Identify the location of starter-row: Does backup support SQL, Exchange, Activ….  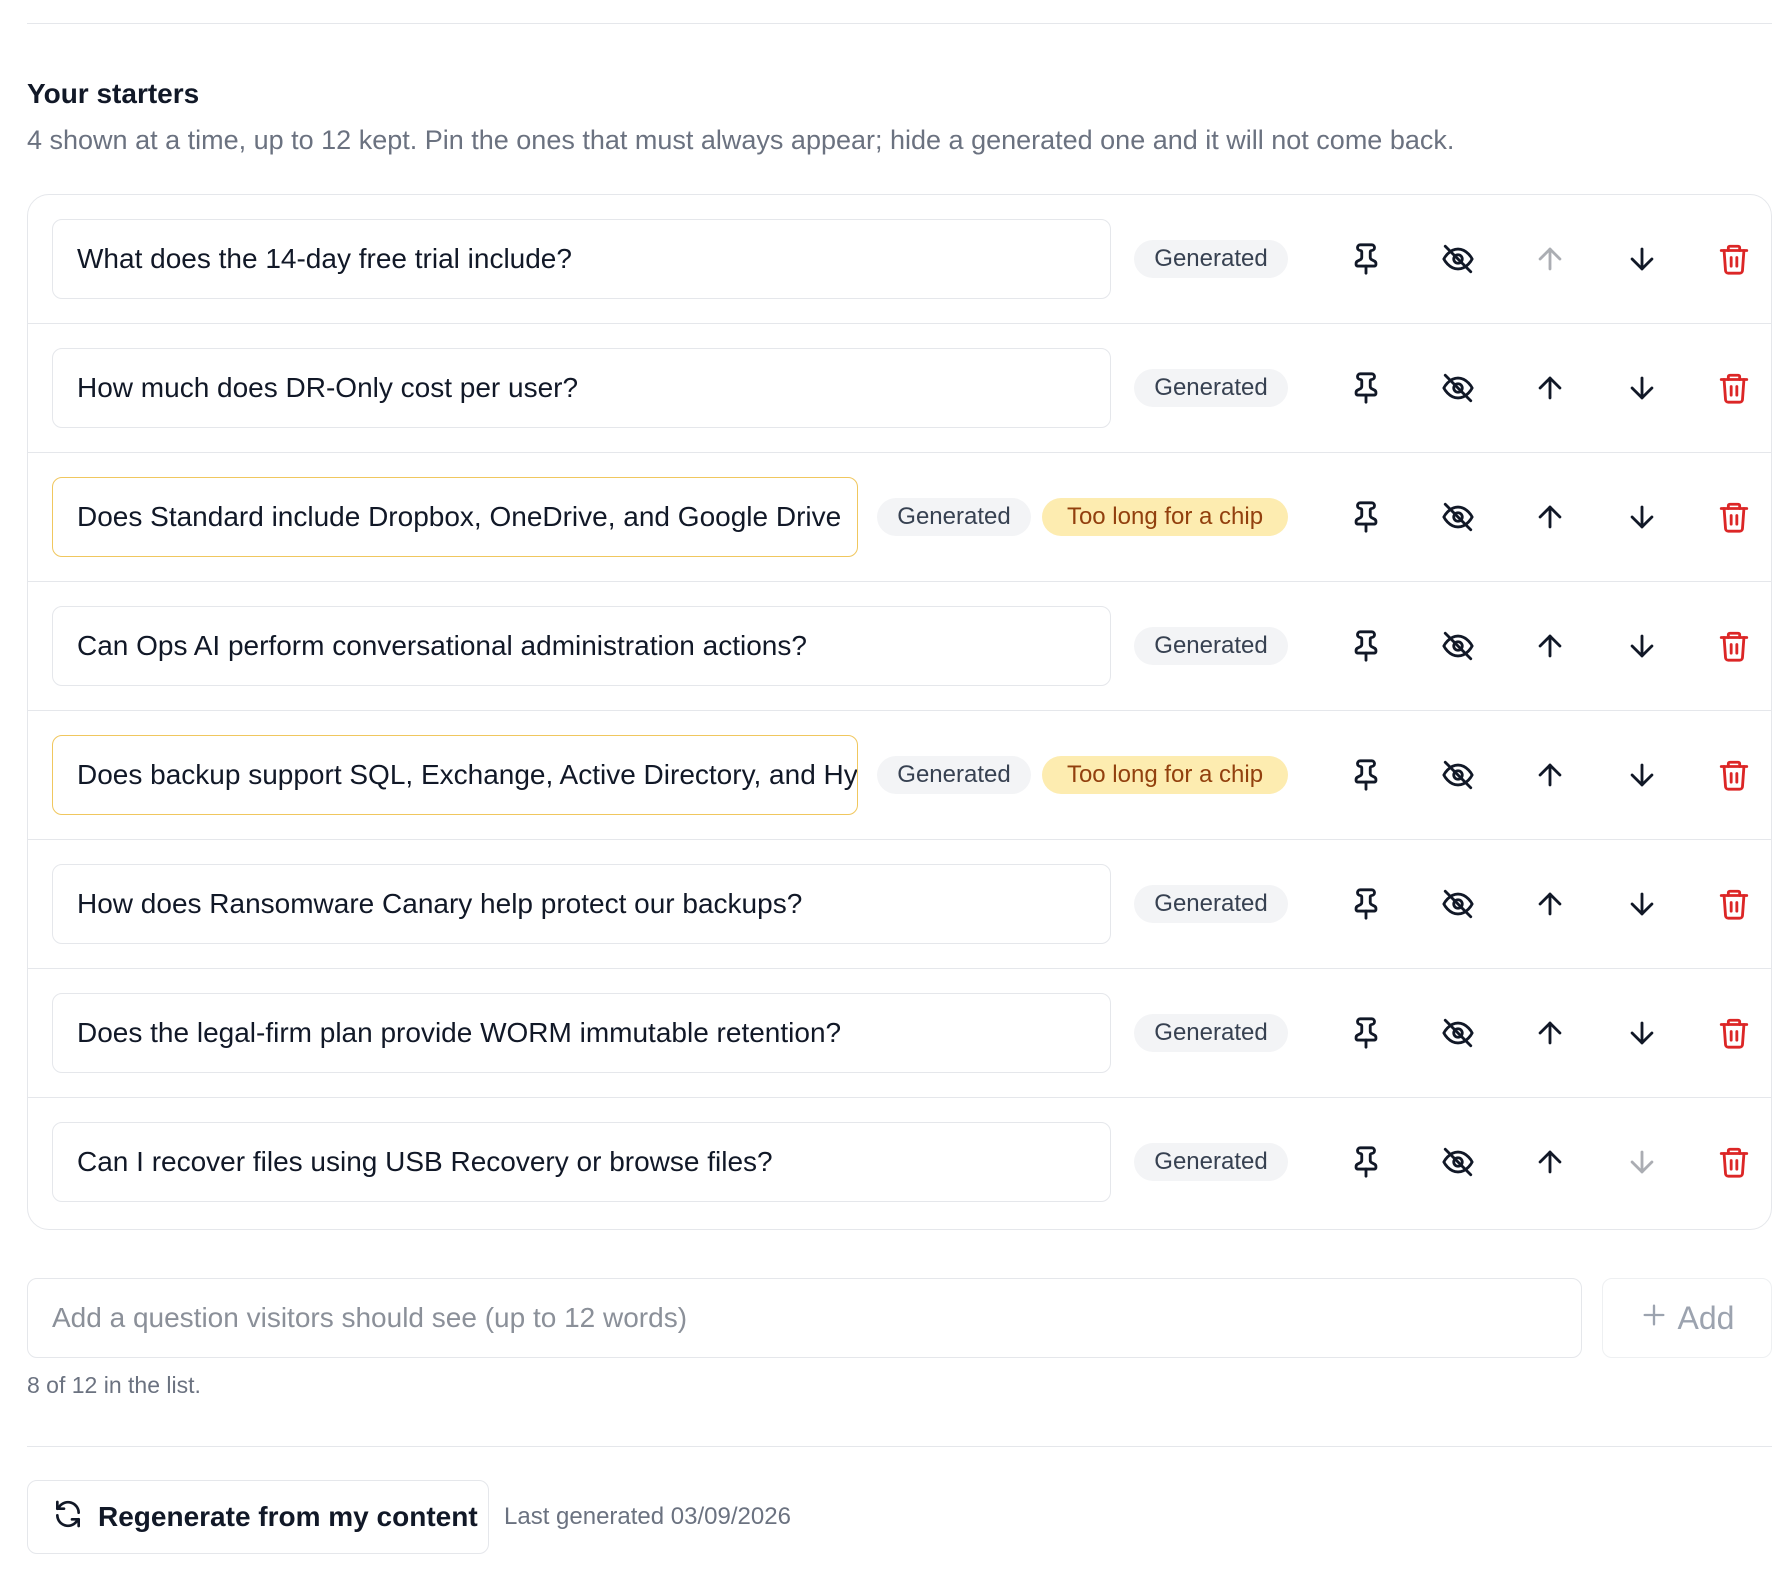
(899, 775).